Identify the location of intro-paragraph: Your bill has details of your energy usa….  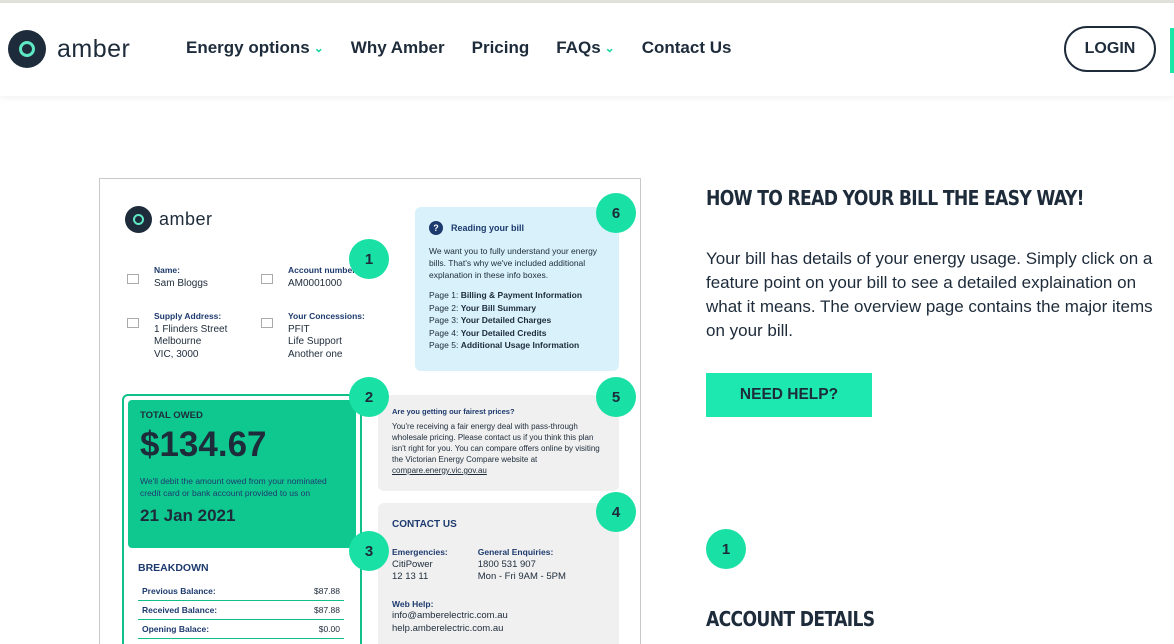
(929, 294).